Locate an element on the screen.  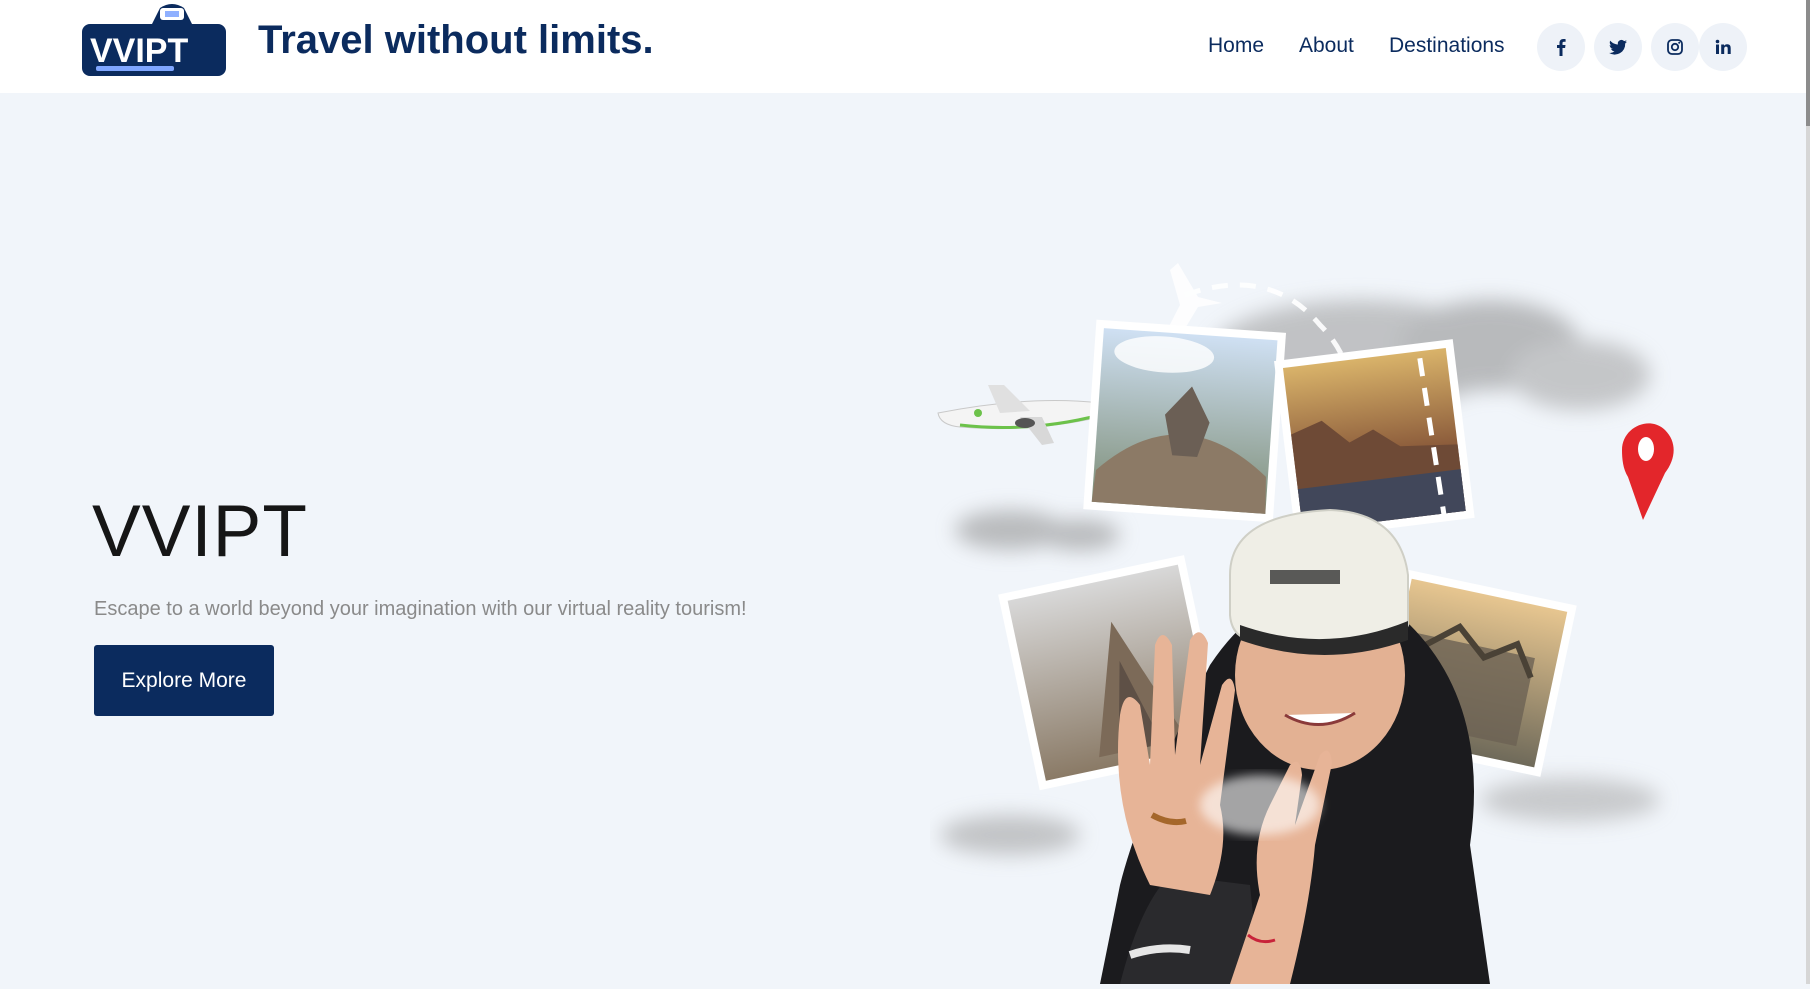
nav-destinations-link: Destinations is located at coordinates (1447, 46).